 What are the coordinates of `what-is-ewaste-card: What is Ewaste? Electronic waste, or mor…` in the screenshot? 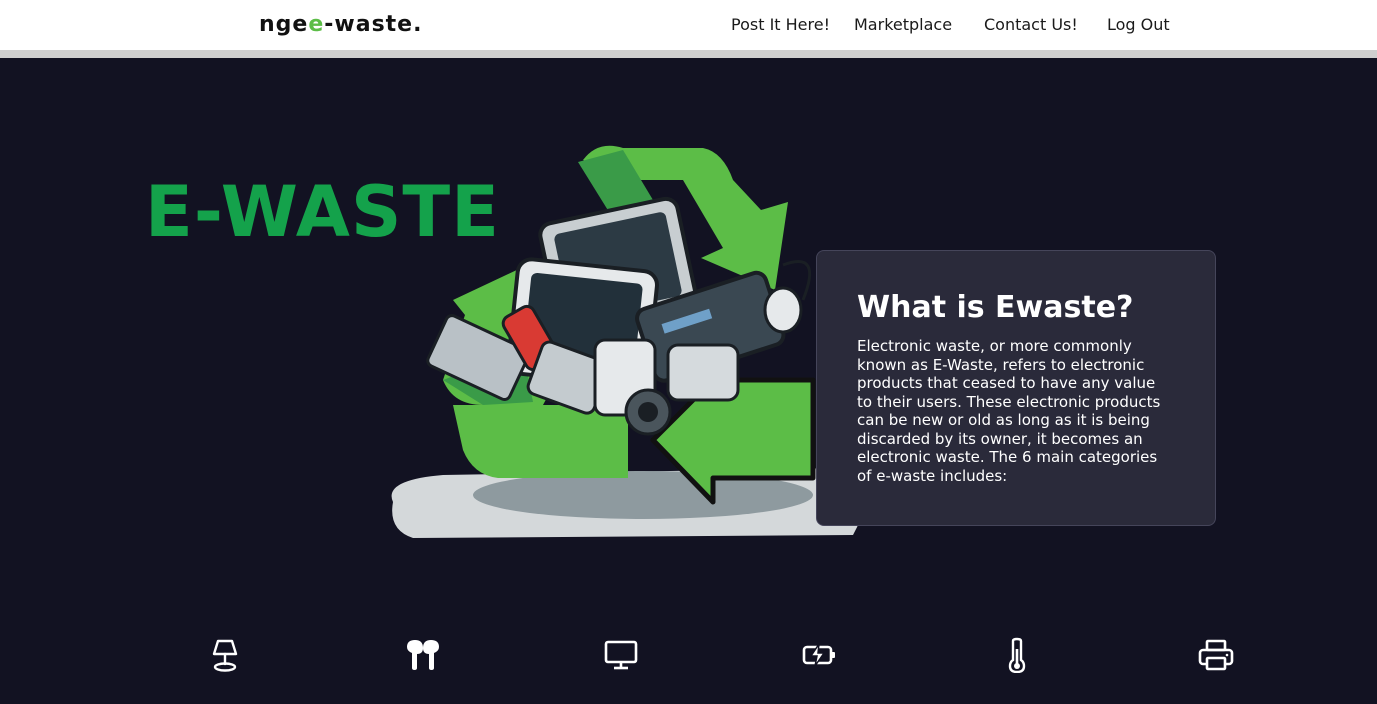 It's located at (1016, 388).